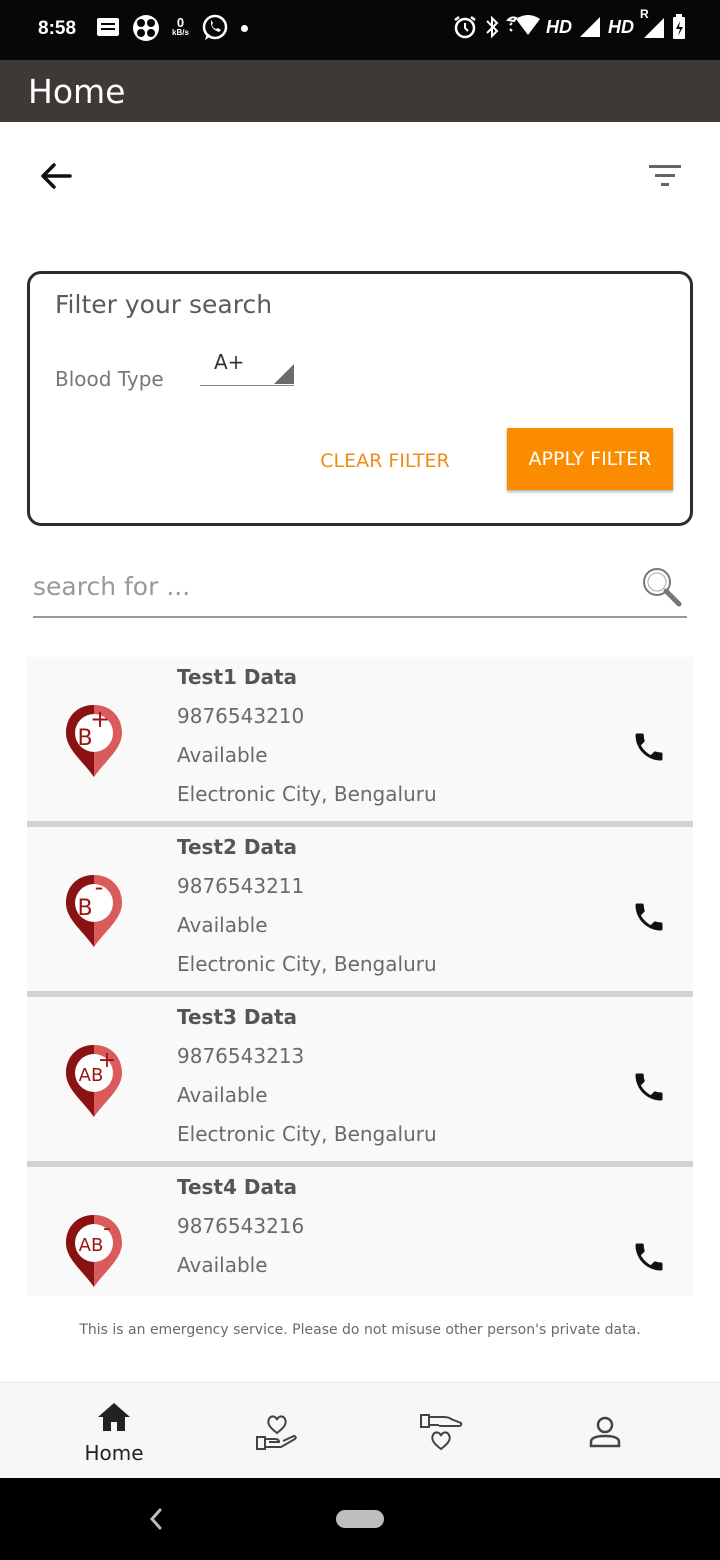 The height and width of the screenshot is (1560, 720). I want to click on heart-in-hand-icon, so click(276, 1432).